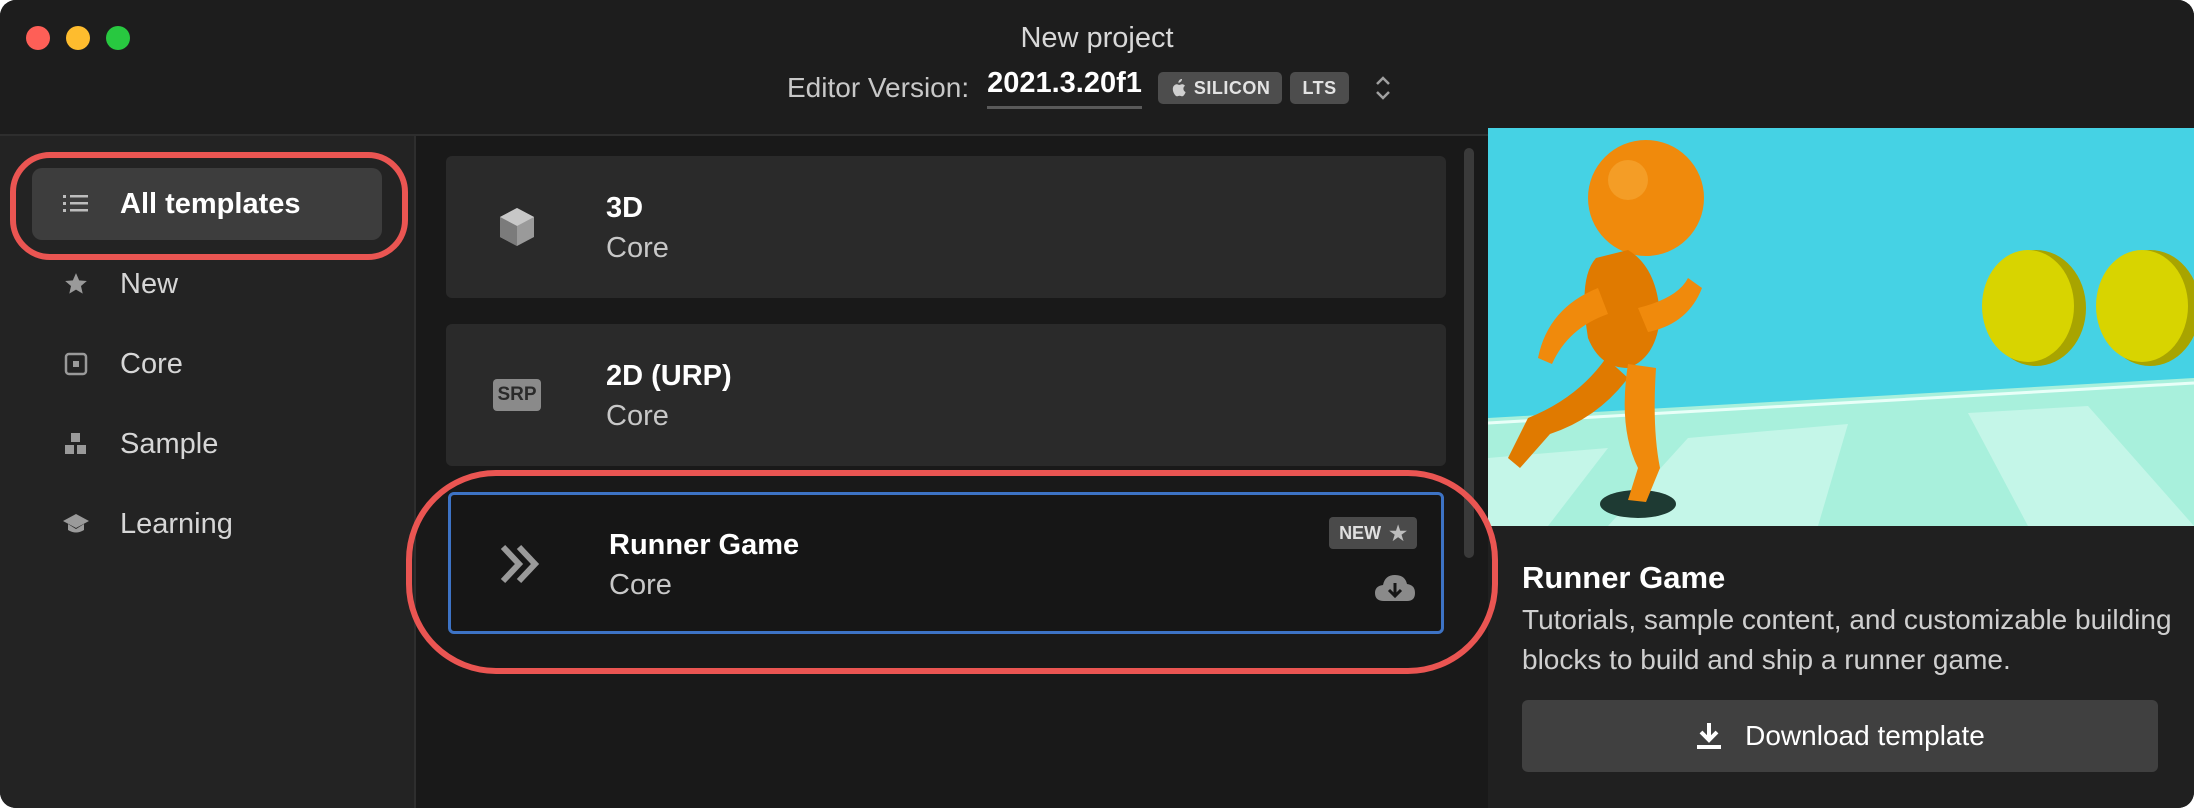 The image size is (2194, 808). I want to click on download-template-label: Download template, so click(1865, 735).